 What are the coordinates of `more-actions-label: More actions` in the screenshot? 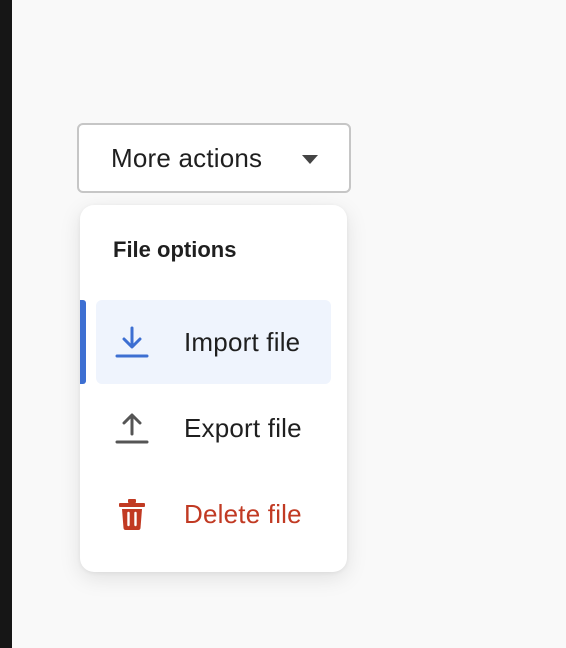 It's located at (187, 157).